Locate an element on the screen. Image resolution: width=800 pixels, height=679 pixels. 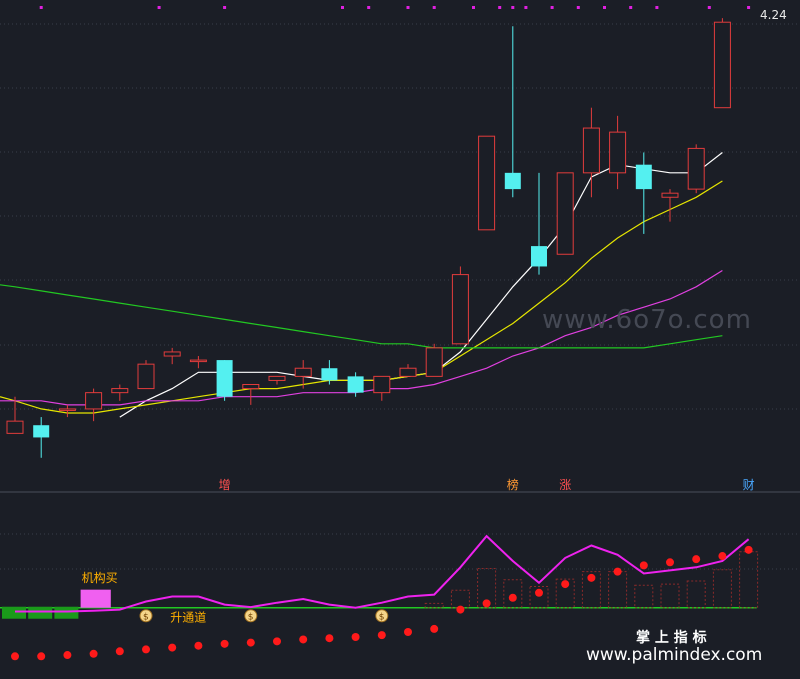
brand-chinese: 掌 上 指 标 is located at coordinates (671, 637).